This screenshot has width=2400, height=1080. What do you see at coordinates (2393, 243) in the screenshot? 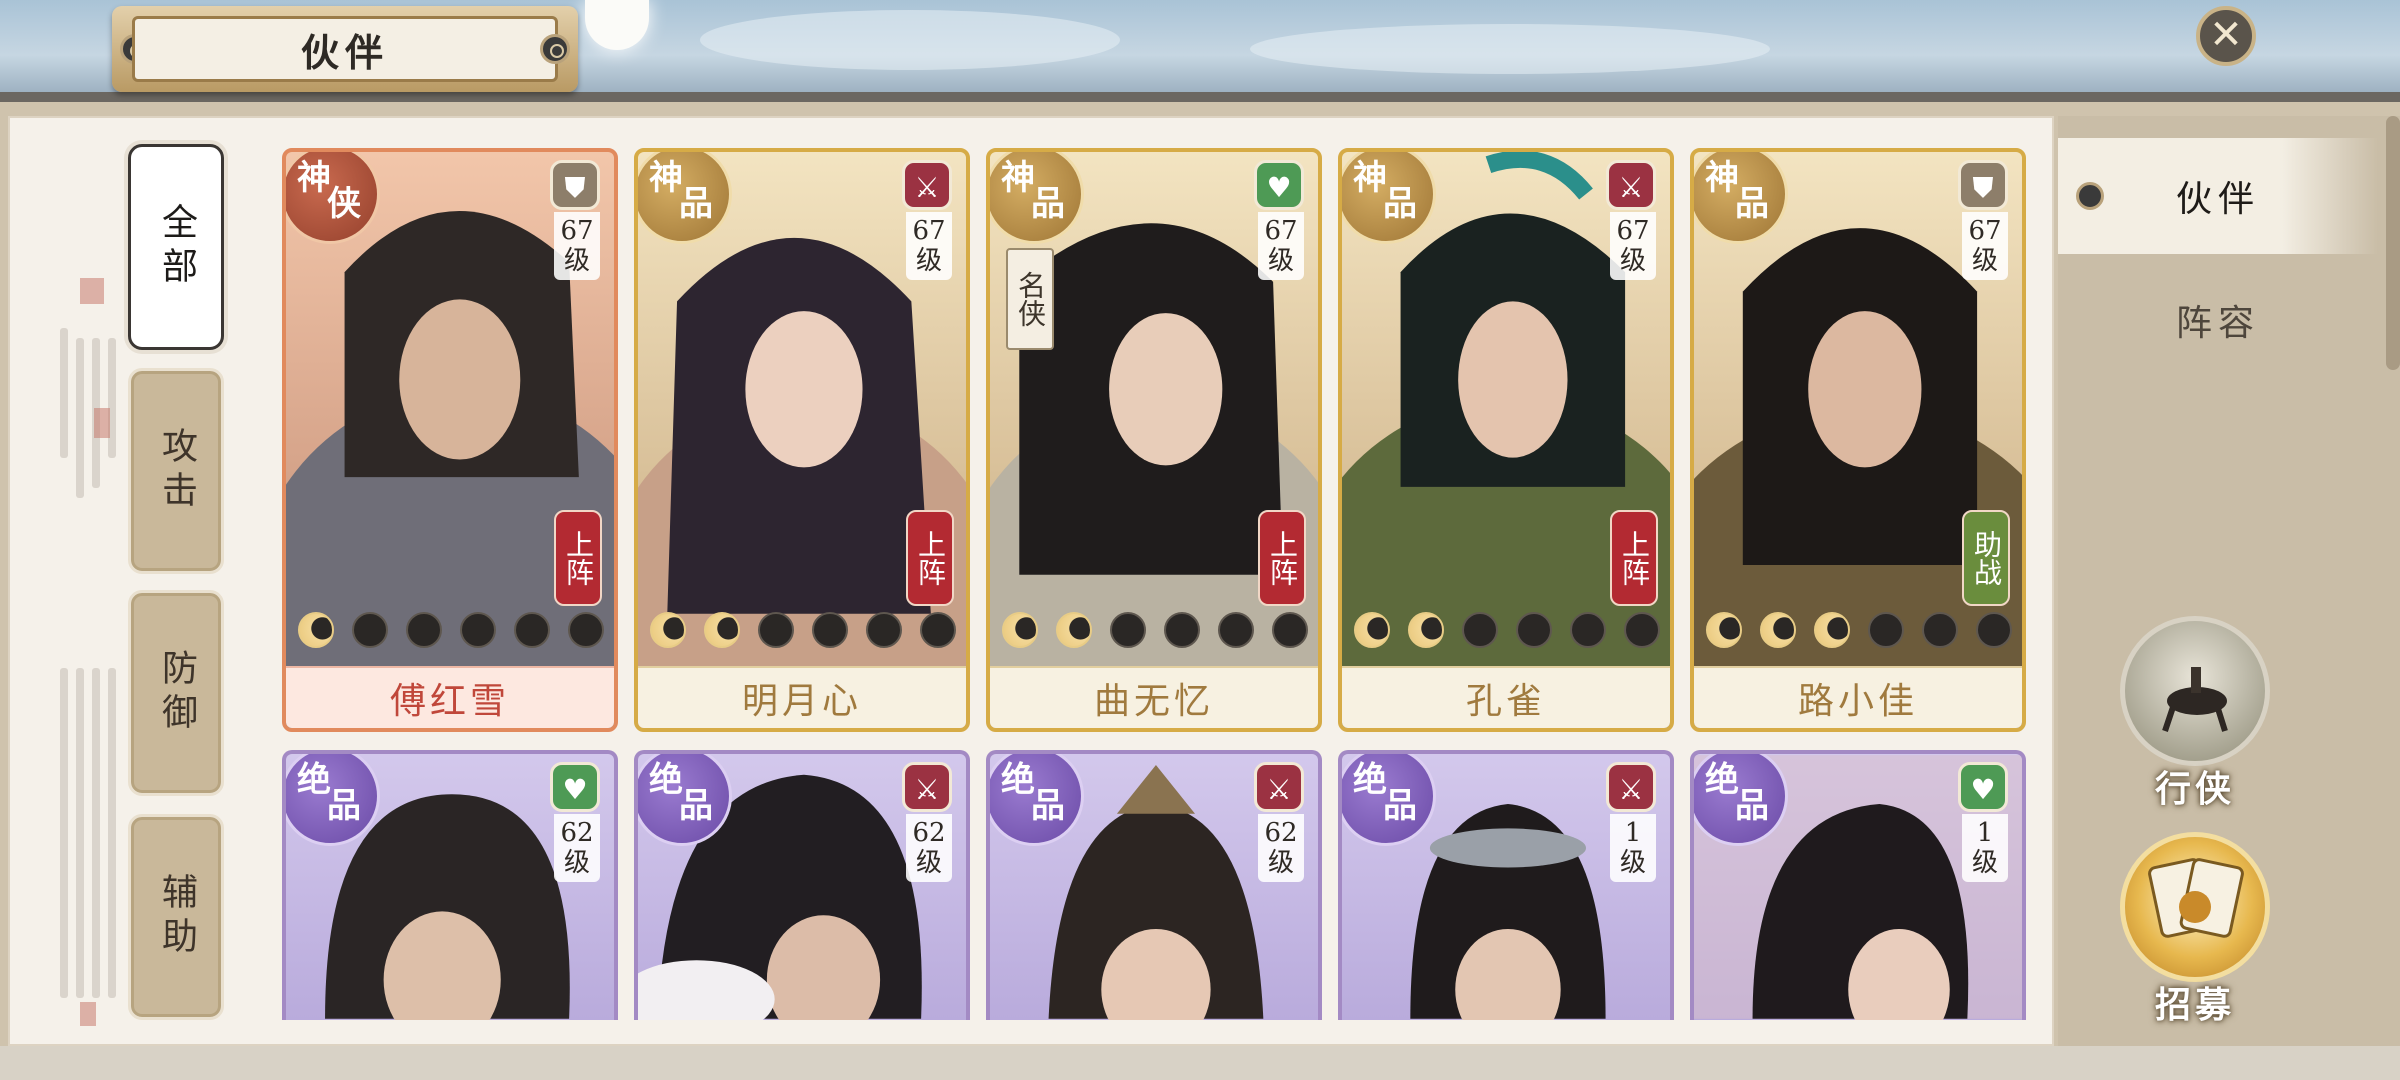
I see `scrollbar-thumb` at bounding box center [2393, 243].